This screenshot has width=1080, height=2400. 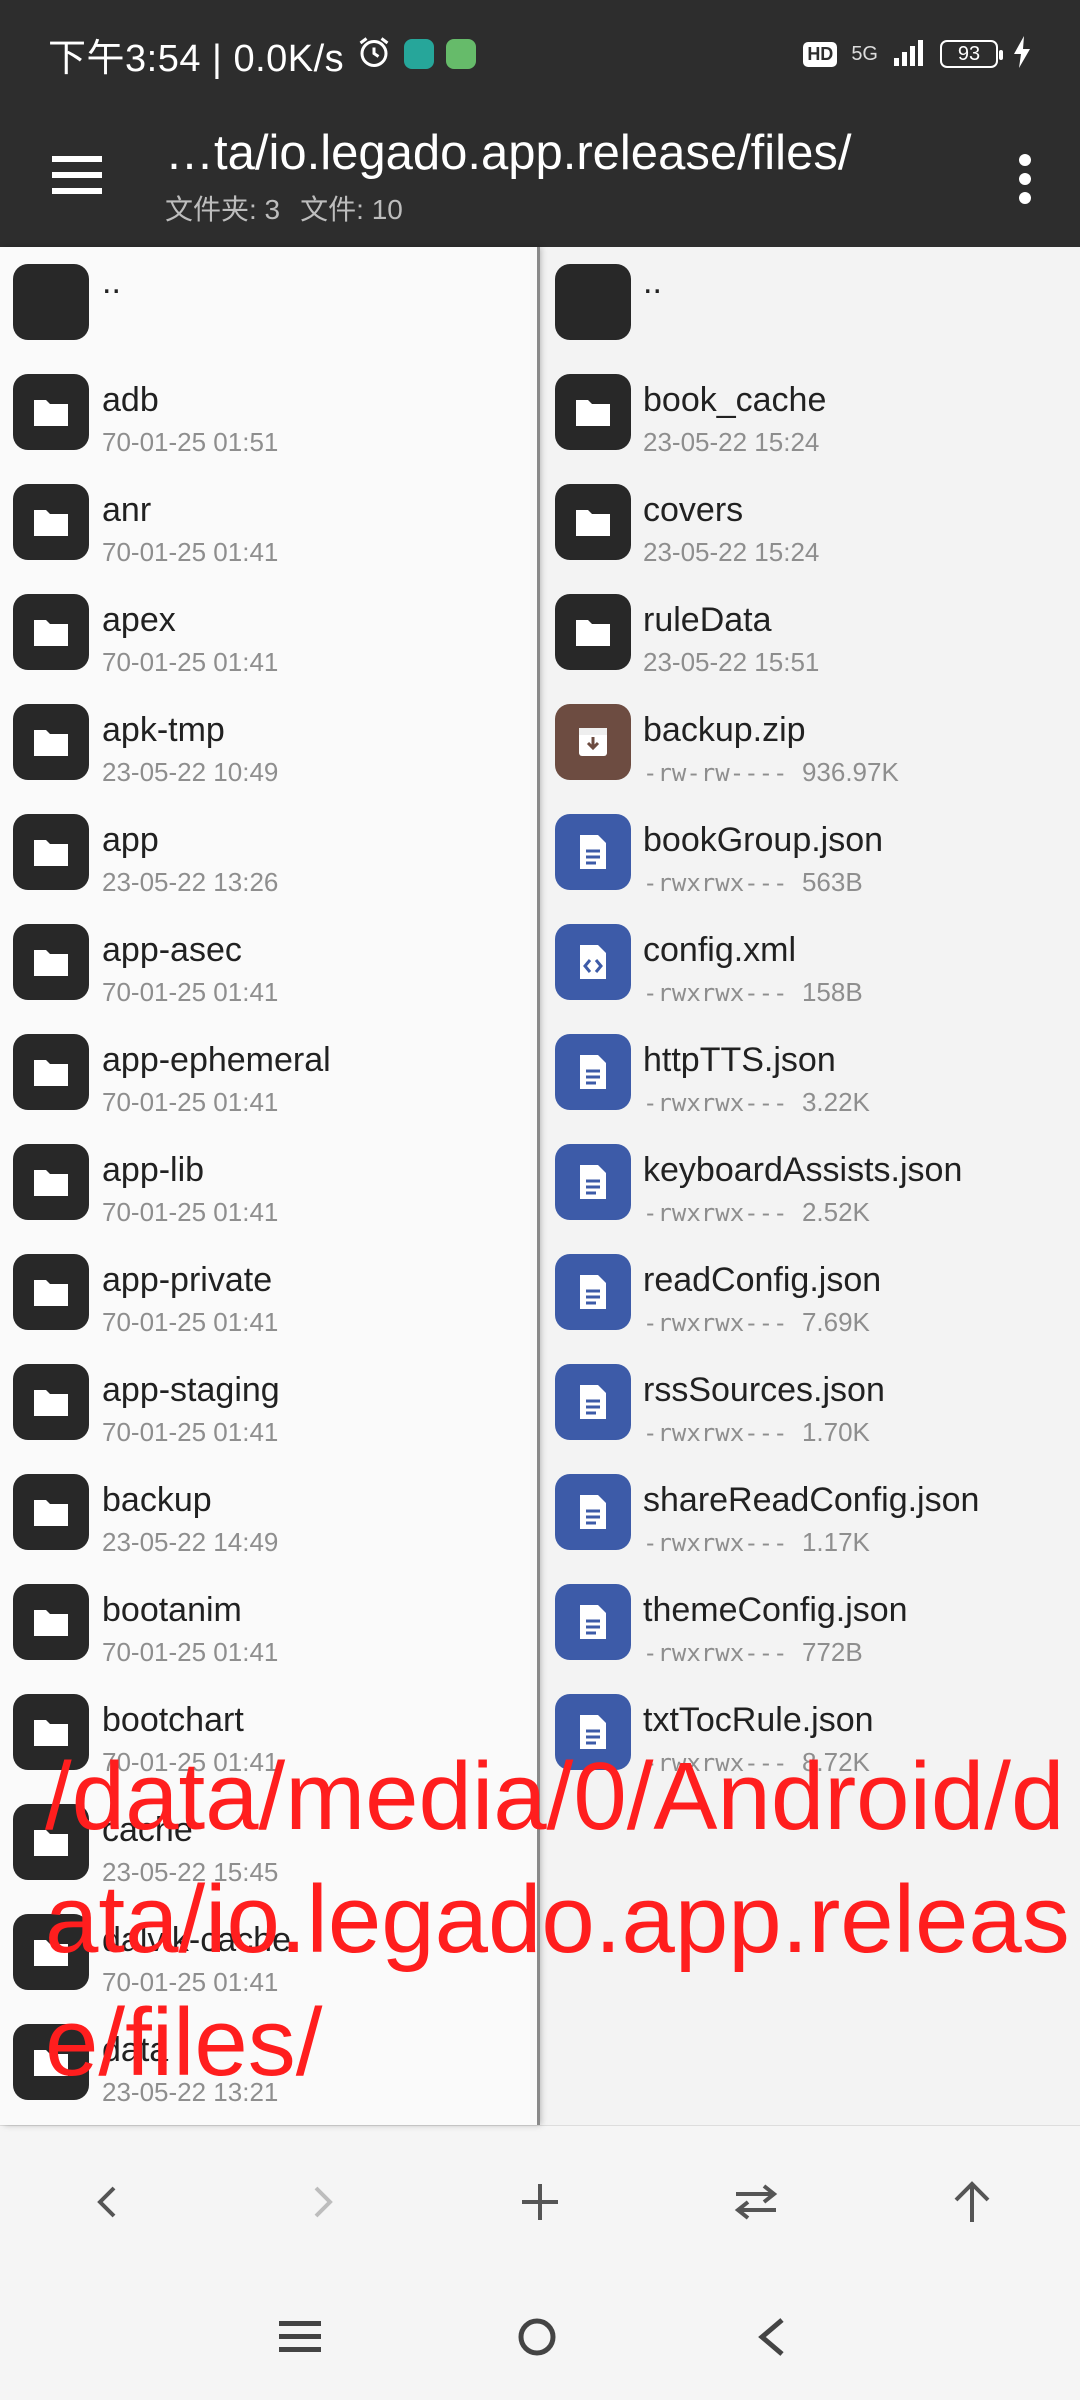 I want to click on battery-indicator: 93, so click(x=971, y=54).